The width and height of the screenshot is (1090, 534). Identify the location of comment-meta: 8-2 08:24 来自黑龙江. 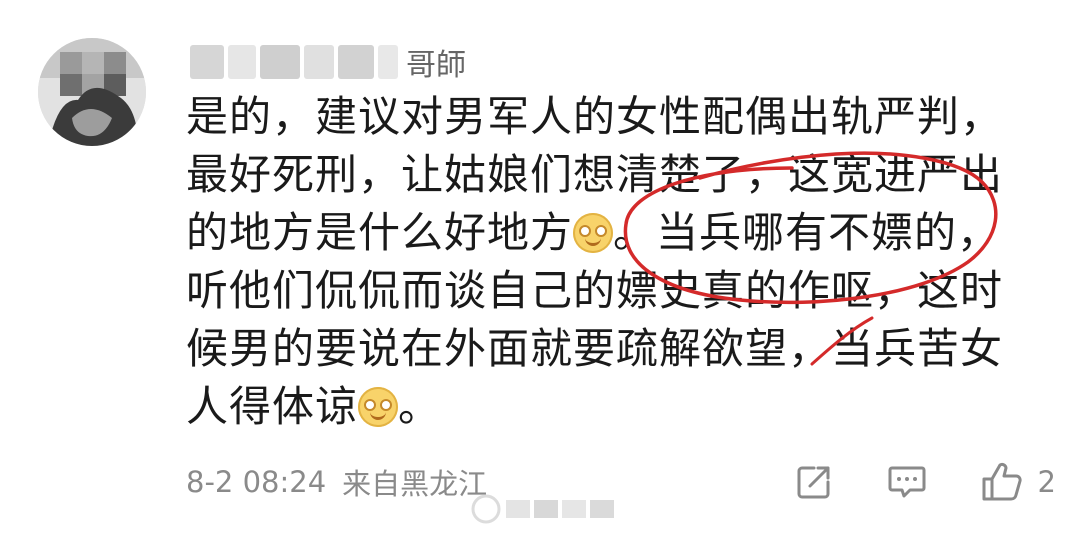
(336, 482).